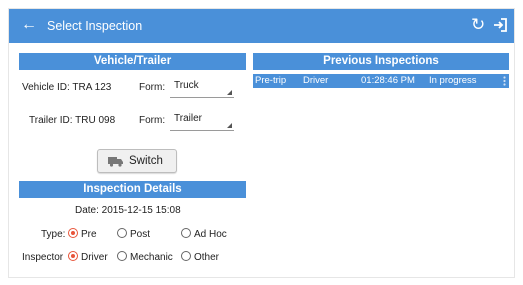 The height and width of the screenshot is (285, 523). What do you see at coordinates (73, 233) in the screenshot?
I see `type-radio-pre` at bounding box center [73, 233].